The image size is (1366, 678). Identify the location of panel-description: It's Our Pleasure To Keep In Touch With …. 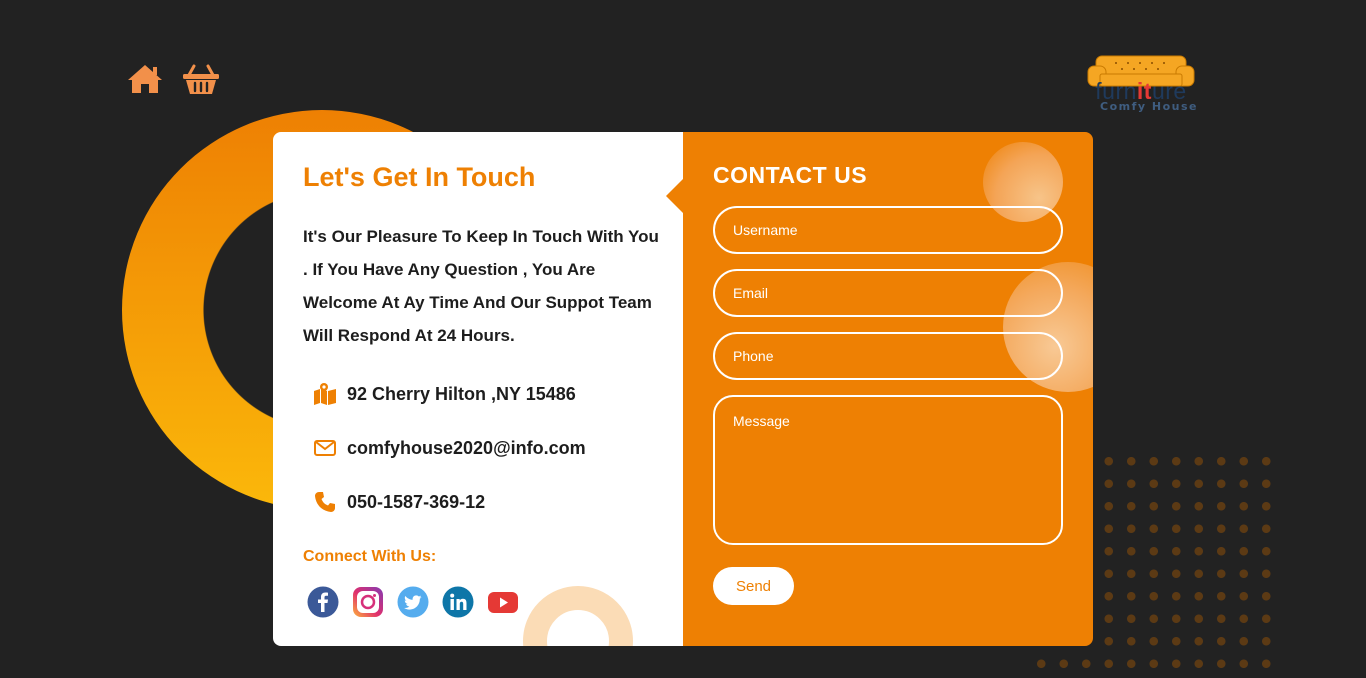
(481, 286).